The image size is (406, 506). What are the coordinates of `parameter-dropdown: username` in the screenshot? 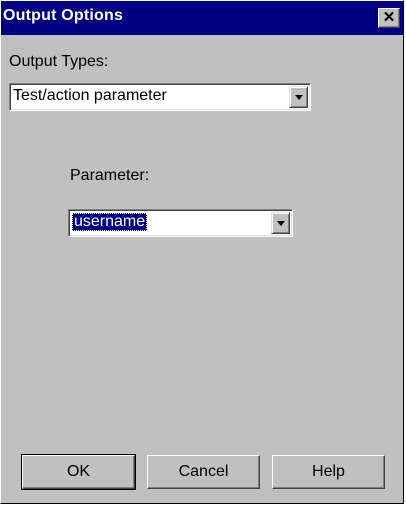 It's located at (180, 223).